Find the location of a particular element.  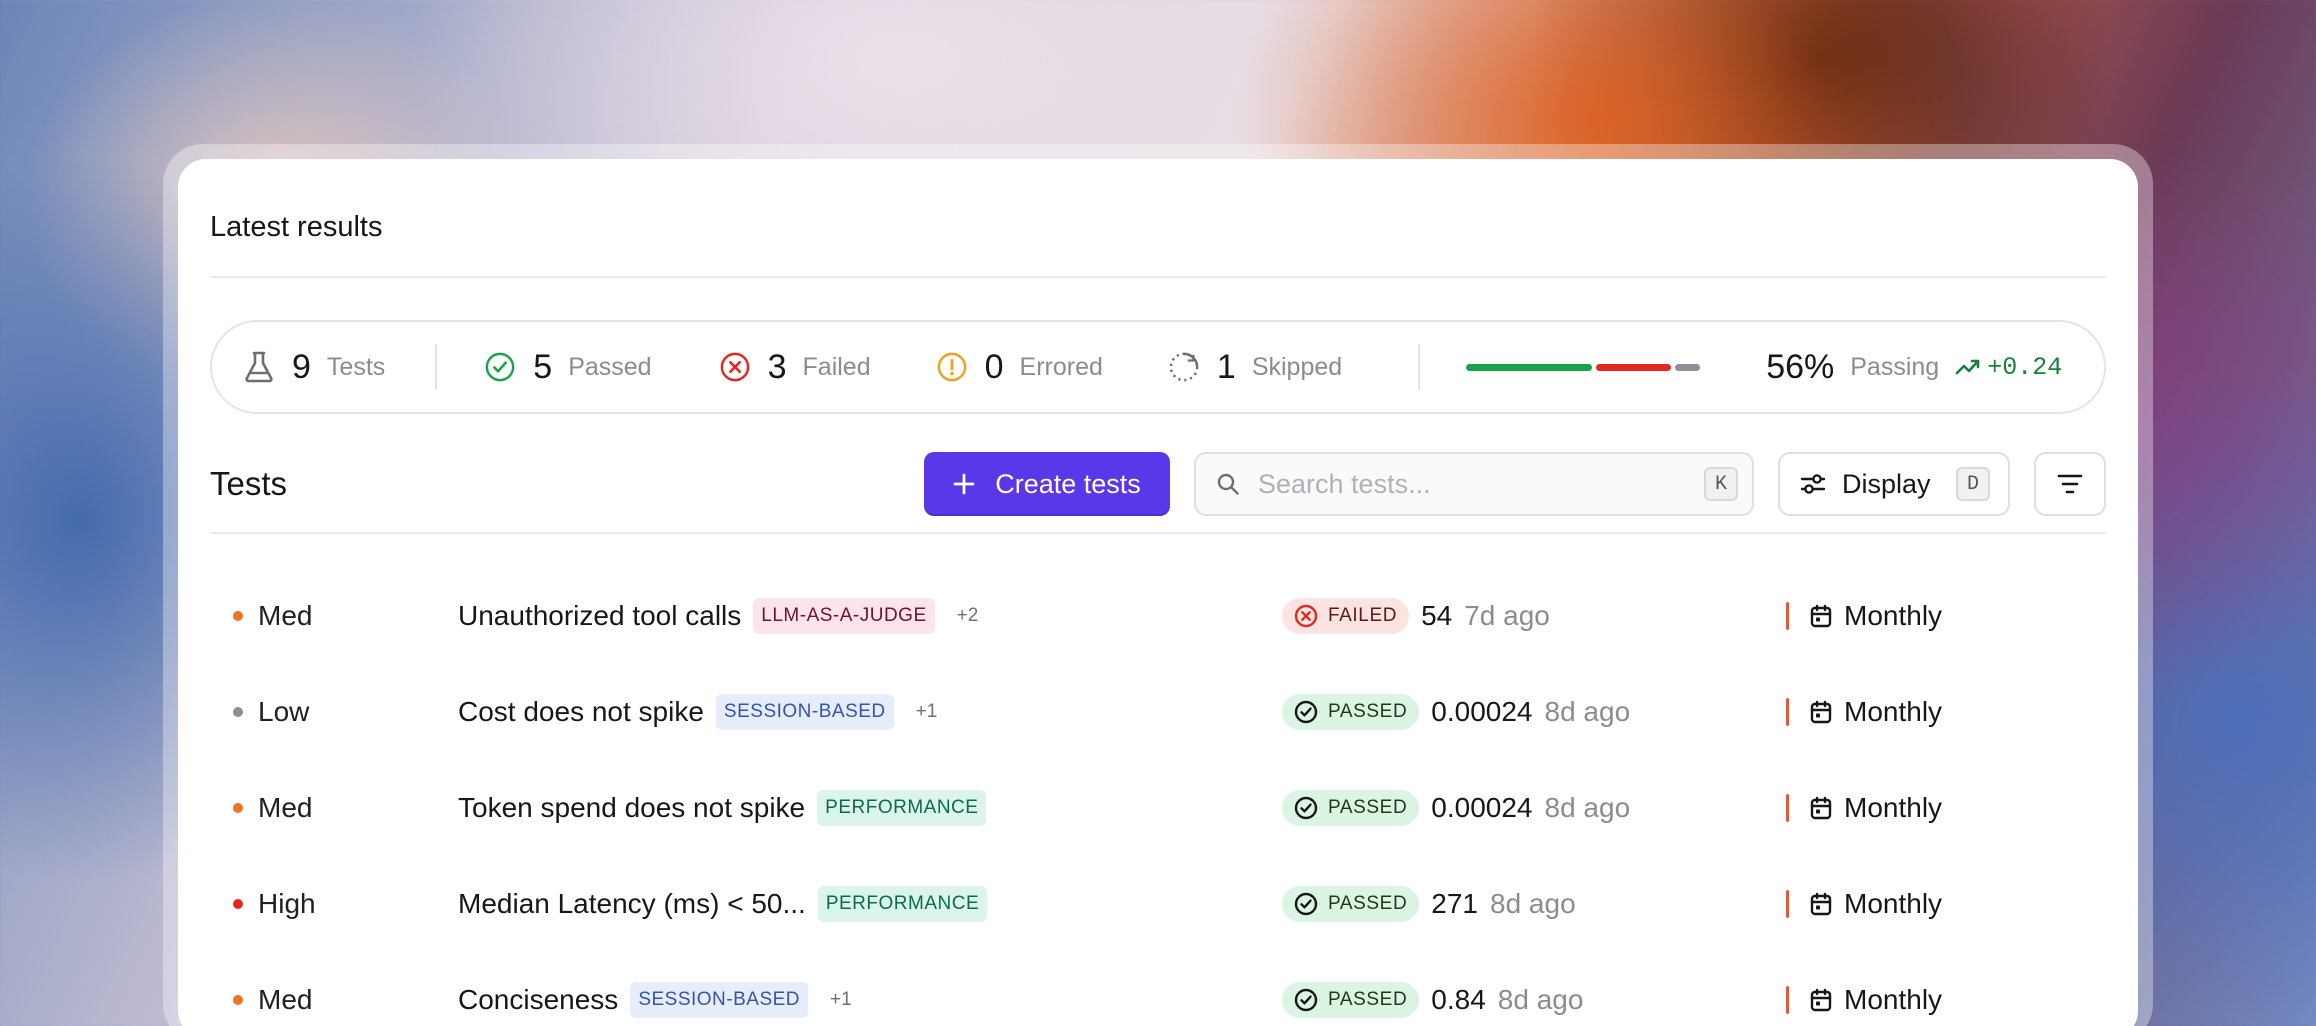

bar-segment-failed is located at coordinates (1634, 367).